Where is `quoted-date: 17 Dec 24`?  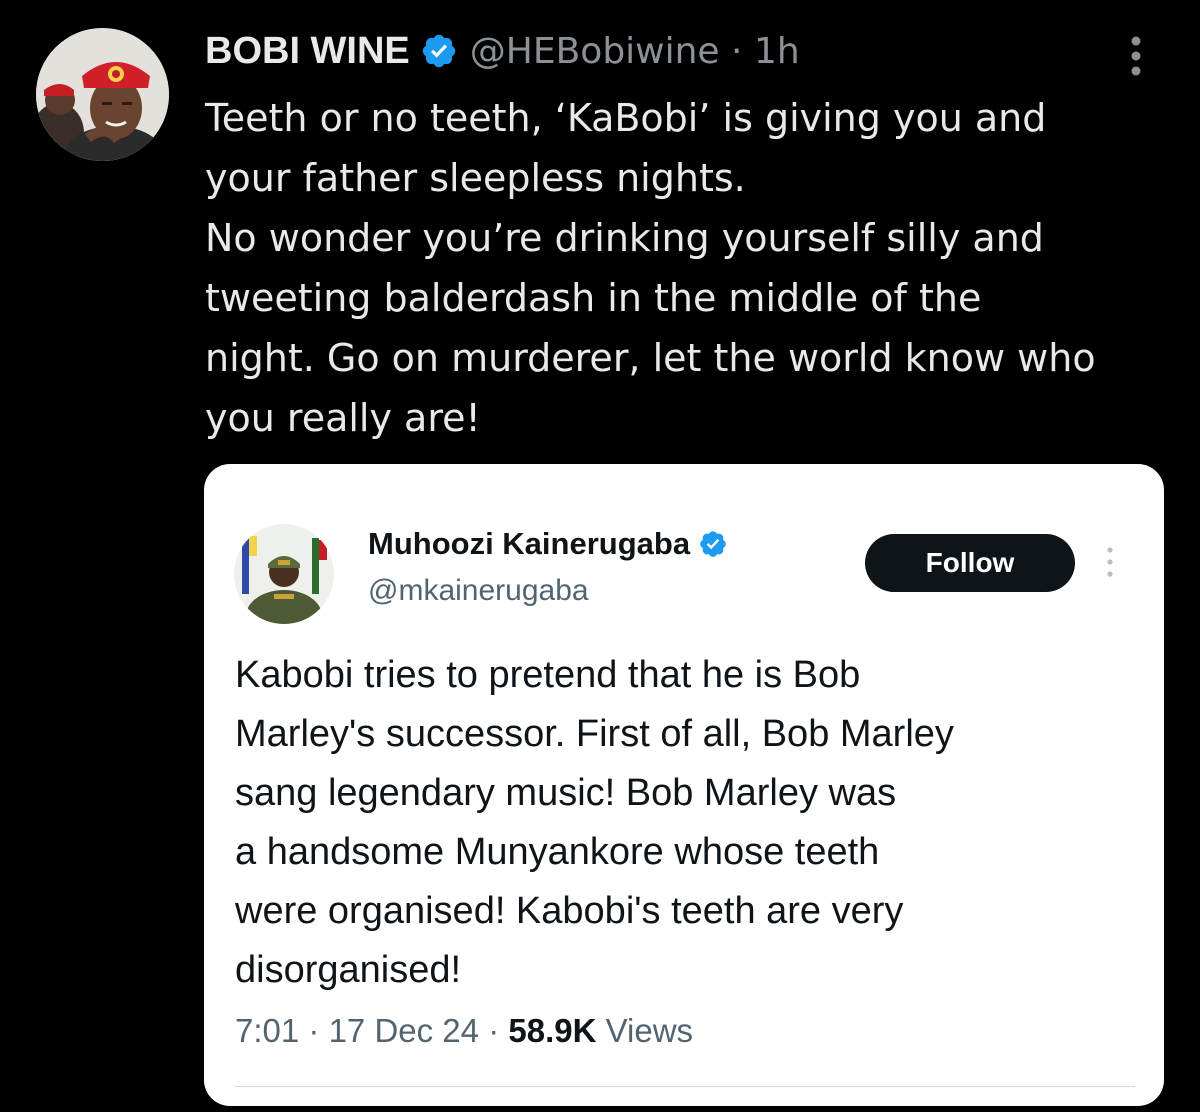
quoted-date: 17 Dec 24 is located at coordinates (404, 1030).